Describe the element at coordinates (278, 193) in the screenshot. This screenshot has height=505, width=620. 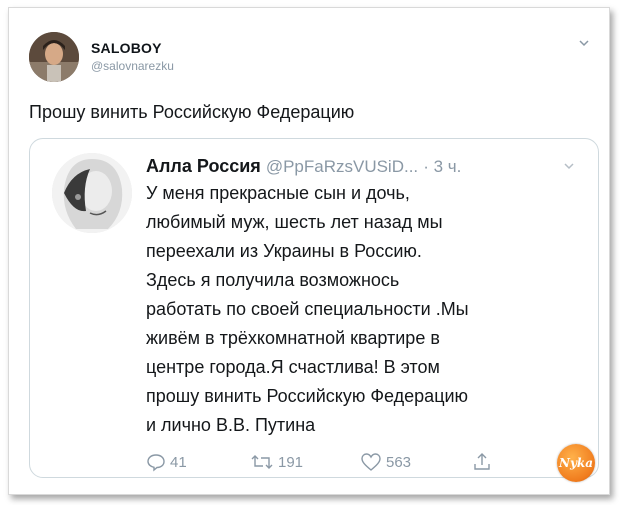
I see `quoted-text-line: У меня прекрасные сын и дочь,` at that location.